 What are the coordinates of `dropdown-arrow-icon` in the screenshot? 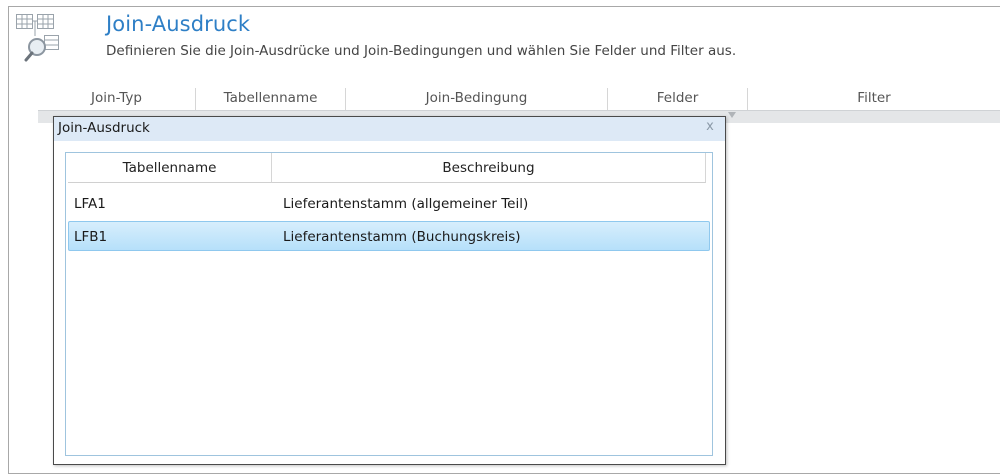 It's located at (732, 115).